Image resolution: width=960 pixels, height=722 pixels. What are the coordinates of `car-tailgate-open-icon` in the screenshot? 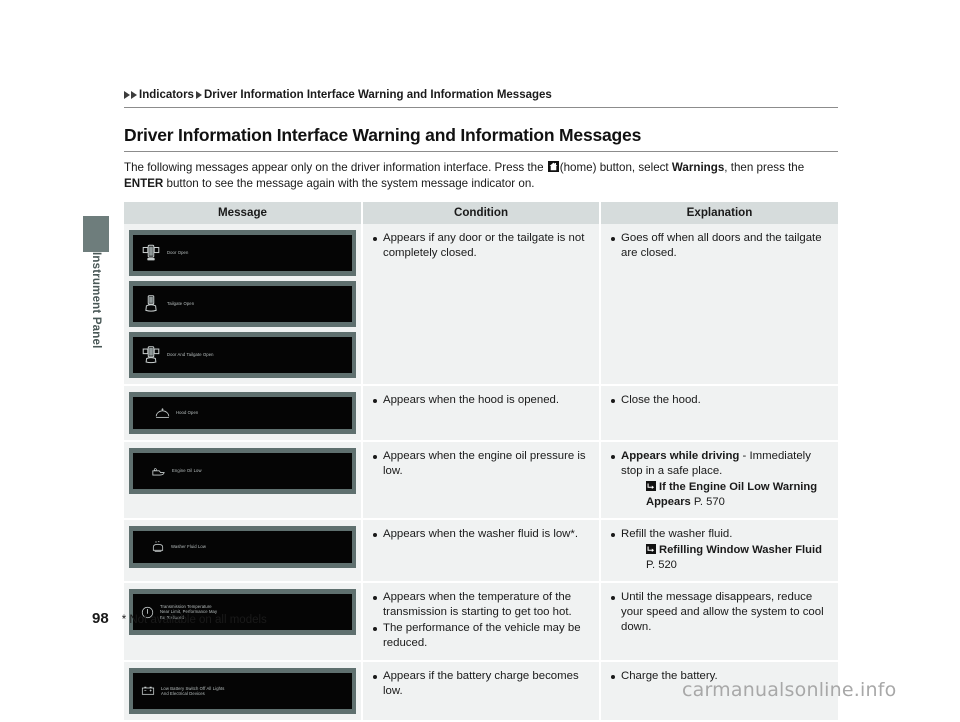 It's located at (151, 304).